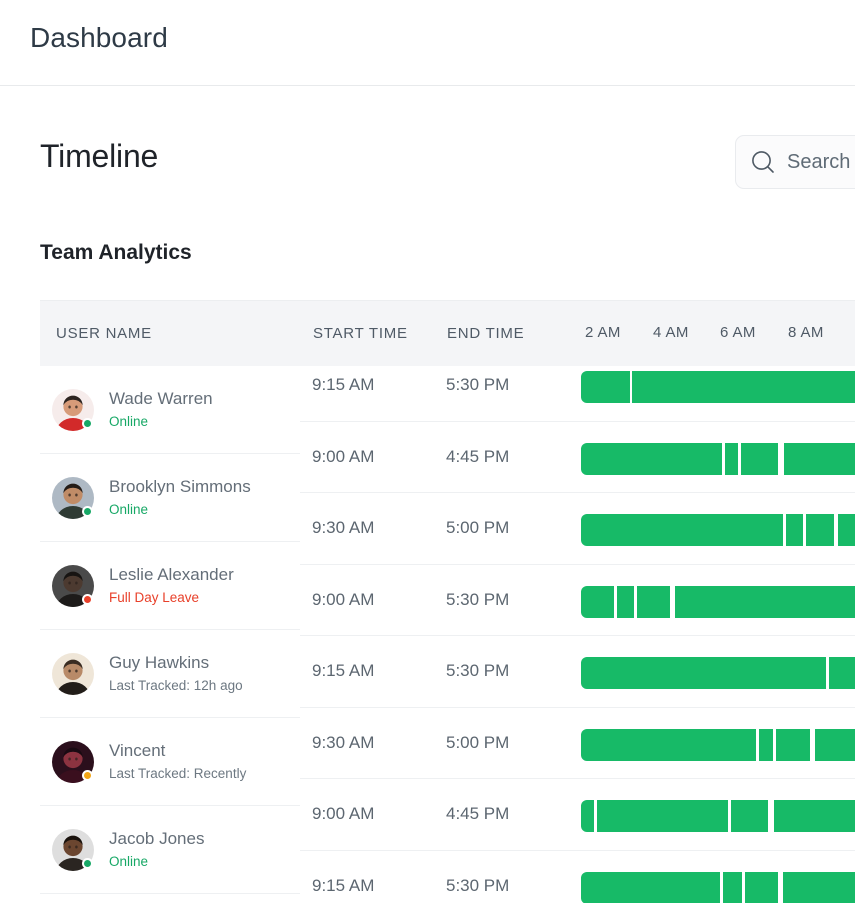  I want to click on user-status: Last Tracked: 12h ago, so click(176, 685).